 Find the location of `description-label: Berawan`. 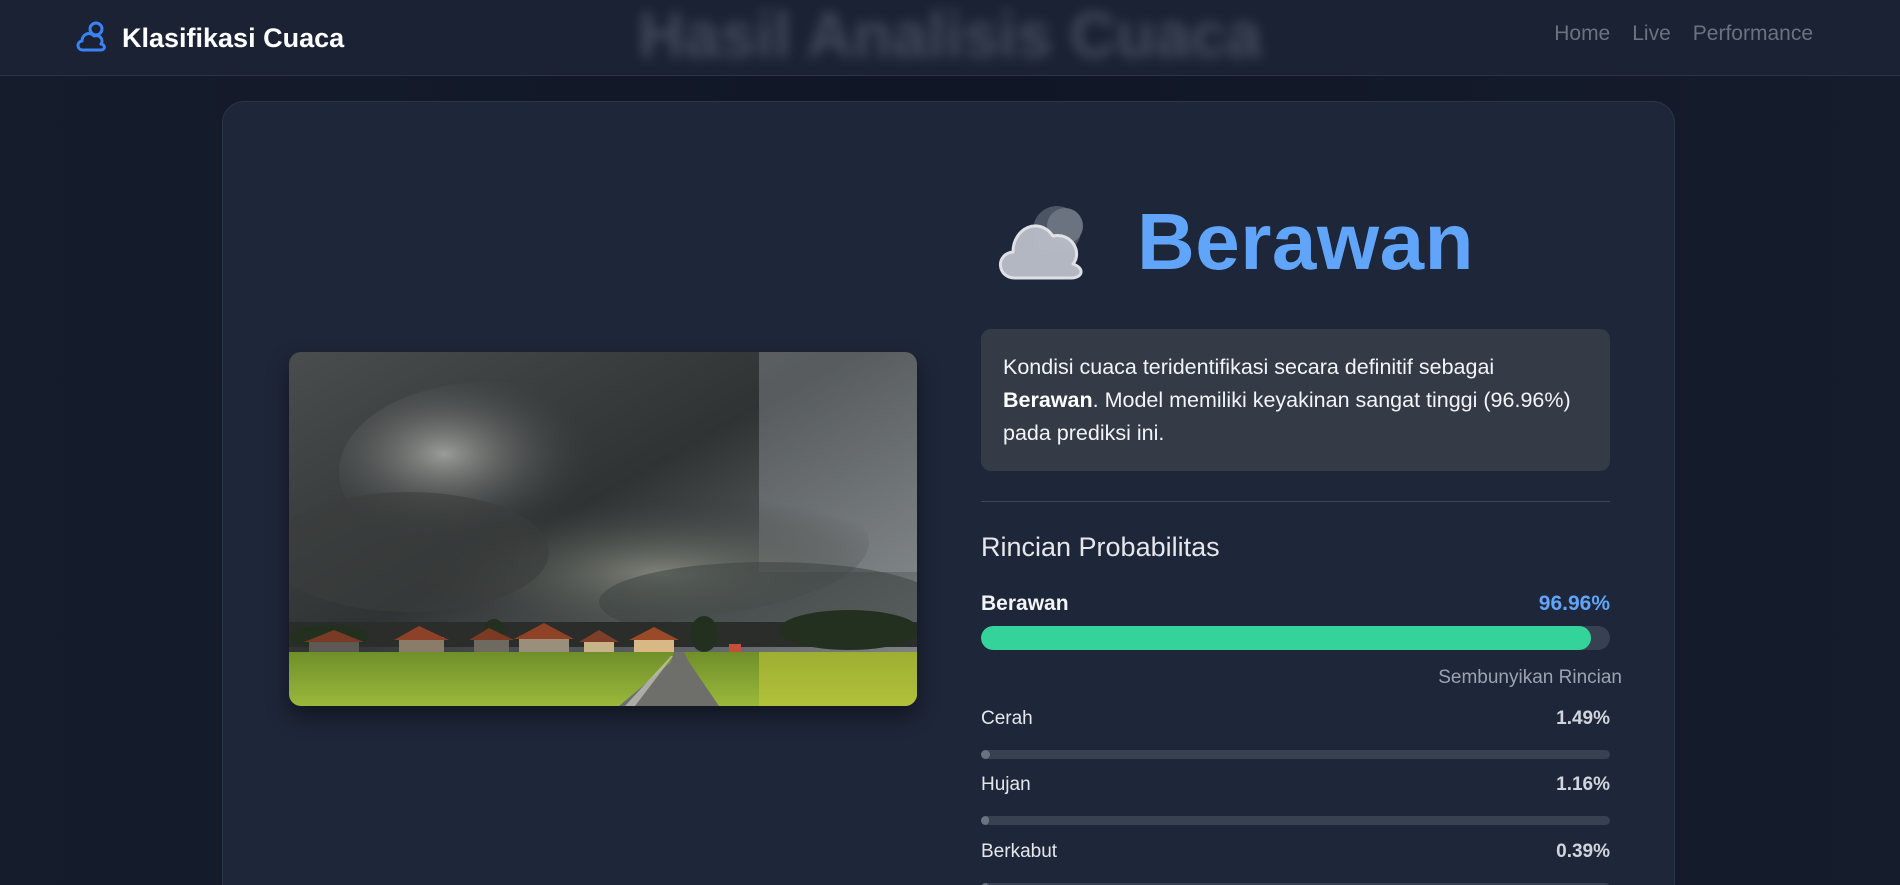

description-label: Berawan is located at coordinates (1048, 400).